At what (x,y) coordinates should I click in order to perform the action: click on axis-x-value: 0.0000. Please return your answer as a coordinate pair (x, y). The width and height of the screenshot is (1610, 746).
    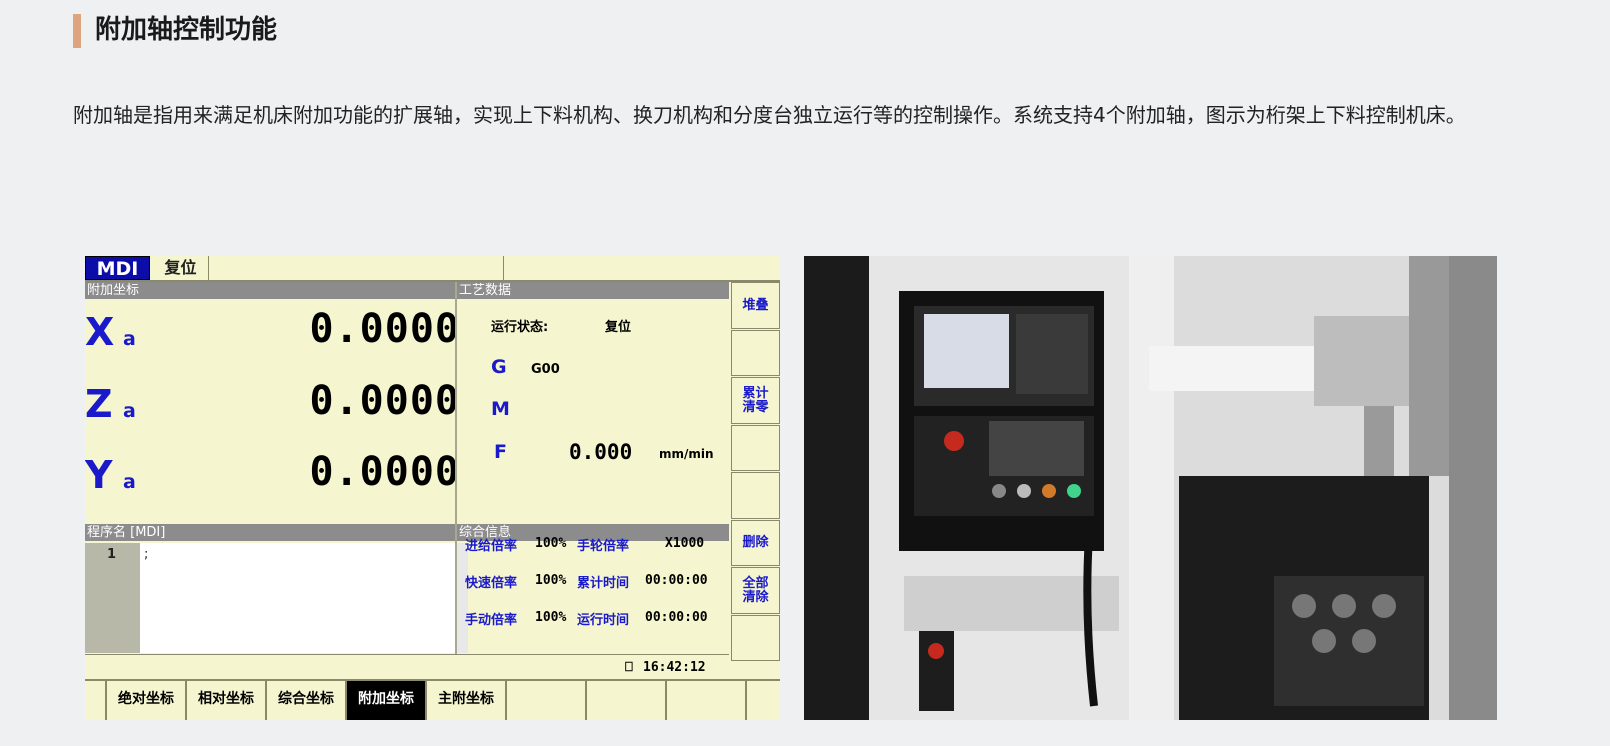
    Looking at the image, I should click on (384, 329).